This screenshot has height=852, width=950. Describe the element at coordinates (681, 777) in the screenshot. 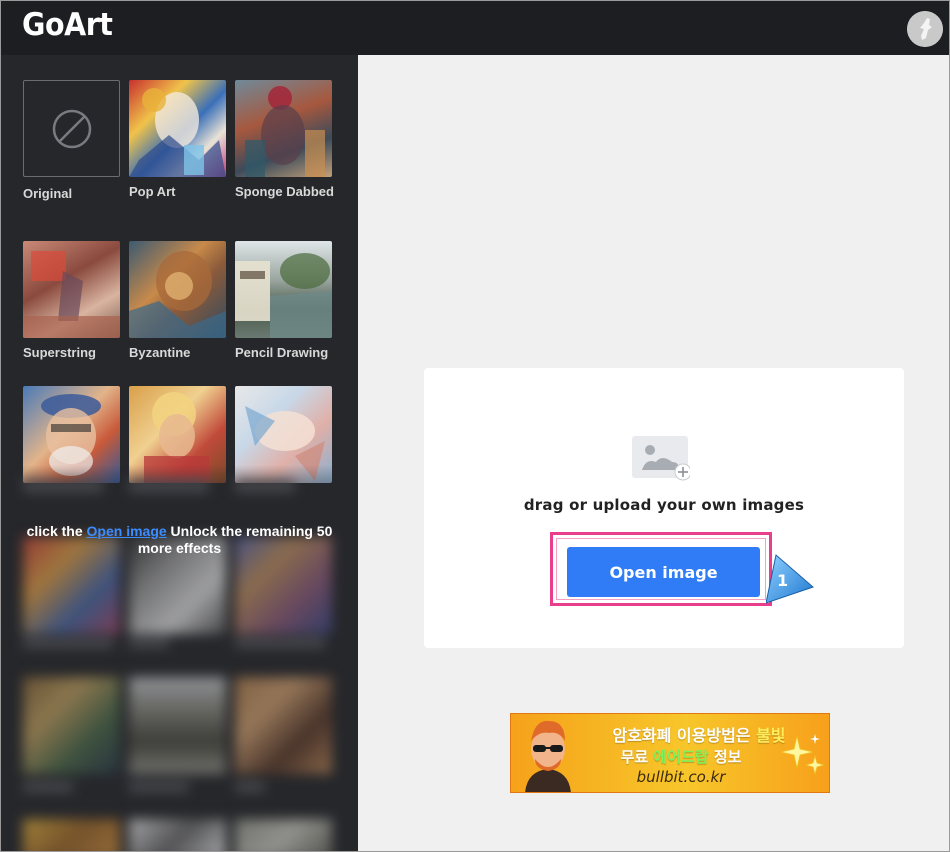

I see `banner-url: bullbit.co.kr` at that location.